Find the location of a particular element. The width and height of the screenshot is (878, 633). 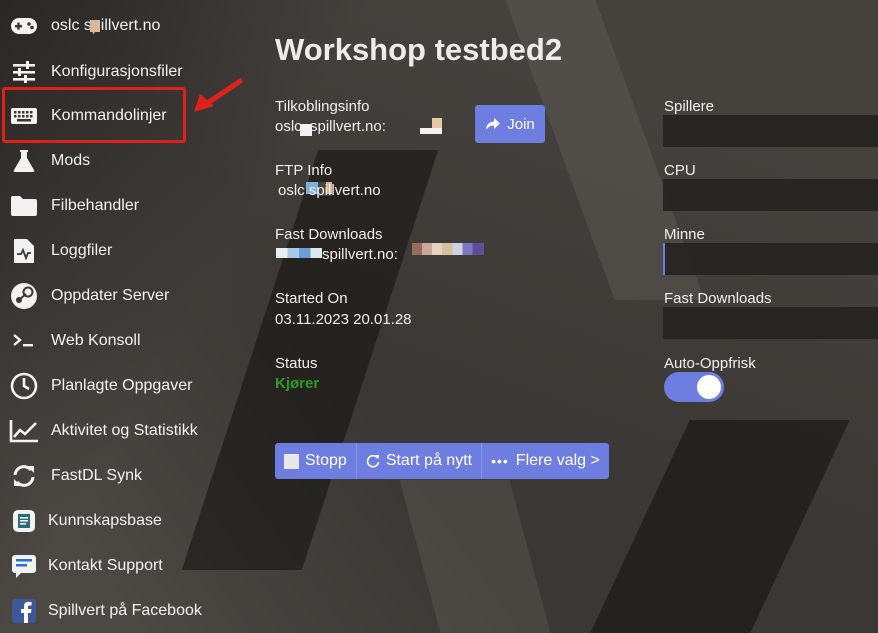

auto-refresh-toggle is located at coordinates (694, 387).